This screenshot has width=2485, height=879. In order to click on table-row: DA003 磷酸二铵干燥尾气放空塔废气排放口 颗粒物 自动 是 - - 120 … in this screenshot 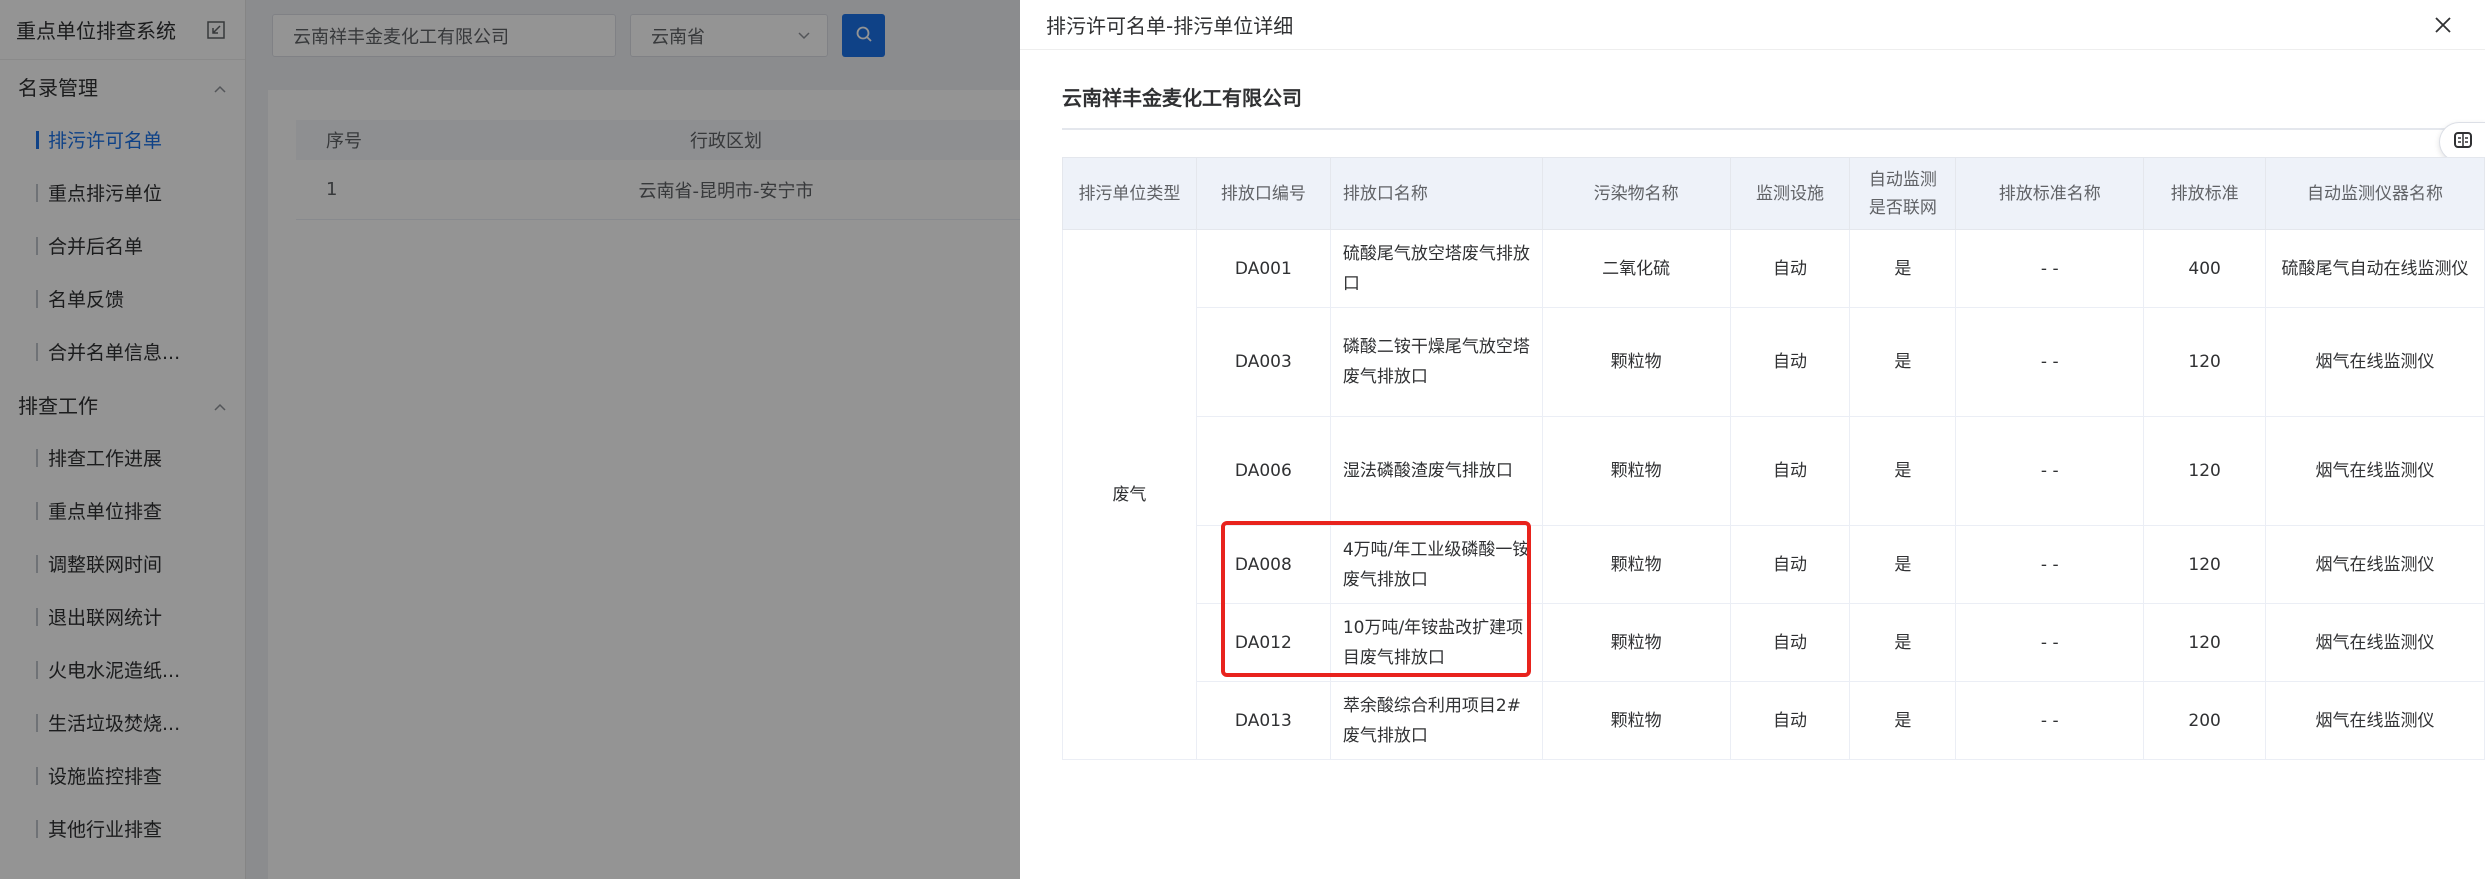, I will do `click(1774, 362)`.